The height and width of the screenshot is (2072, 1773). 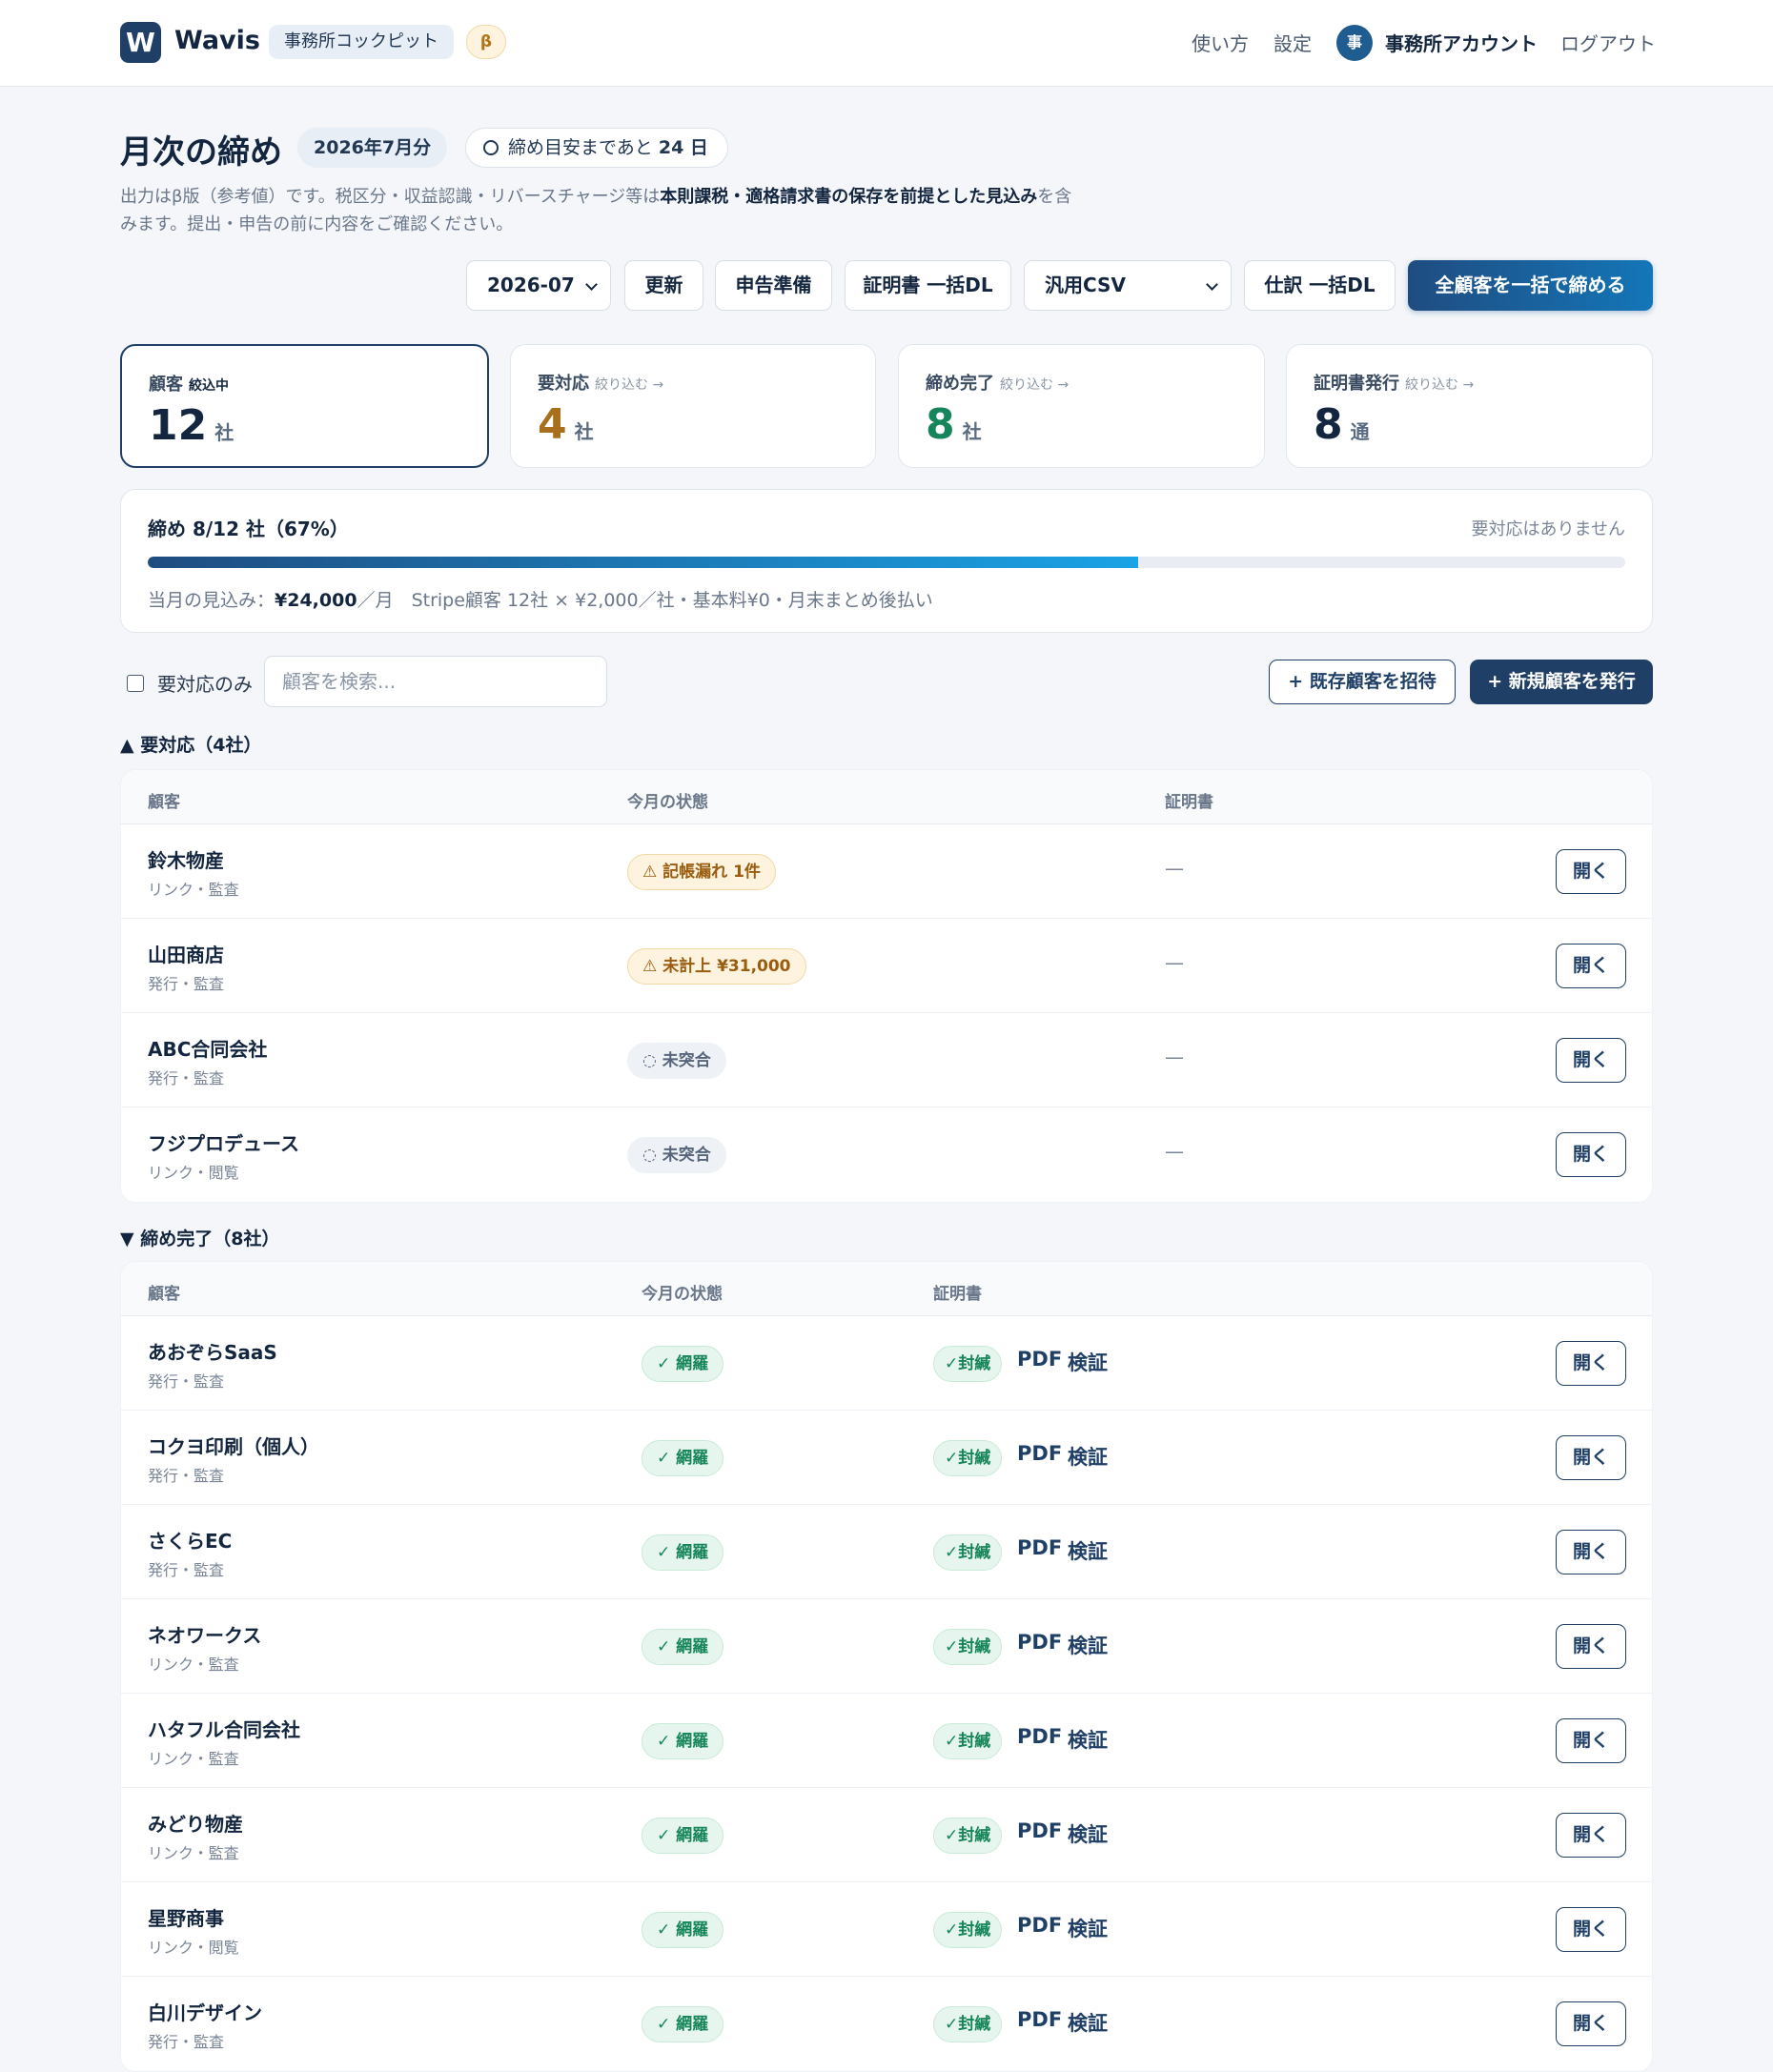 What do you see at coordinates (1440, 385) in the screenshot?
I see `stat-hint: 絞り込む →` at bounding box center [1440, 385].